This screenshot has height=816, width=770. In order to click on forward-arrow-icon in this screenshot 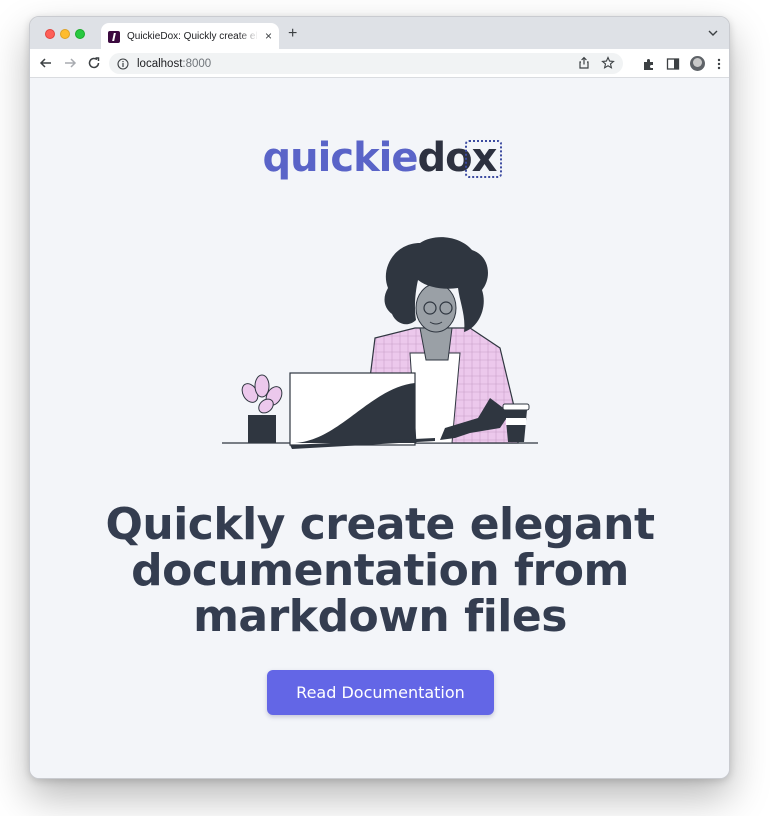, I will do `click(70, 63)`.